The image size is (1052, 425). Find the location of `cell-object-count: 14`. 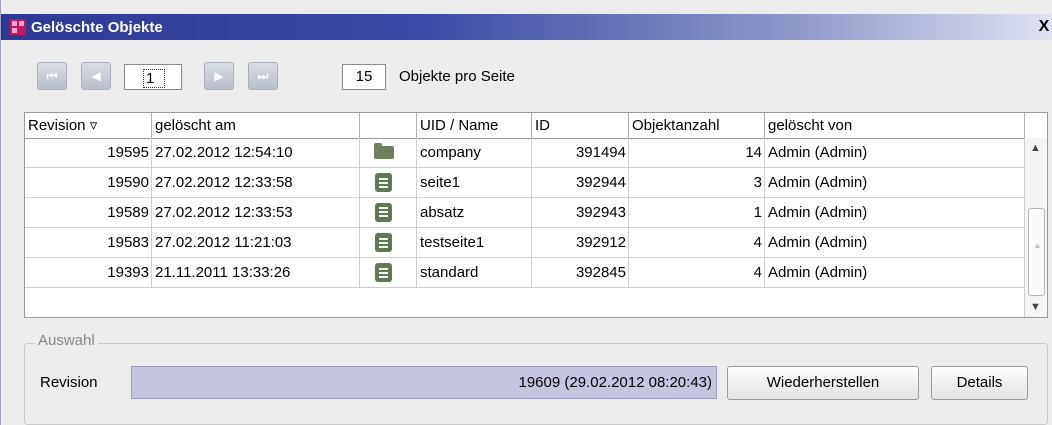

cell-object-count: 14 is located at coordinates (697, 153).